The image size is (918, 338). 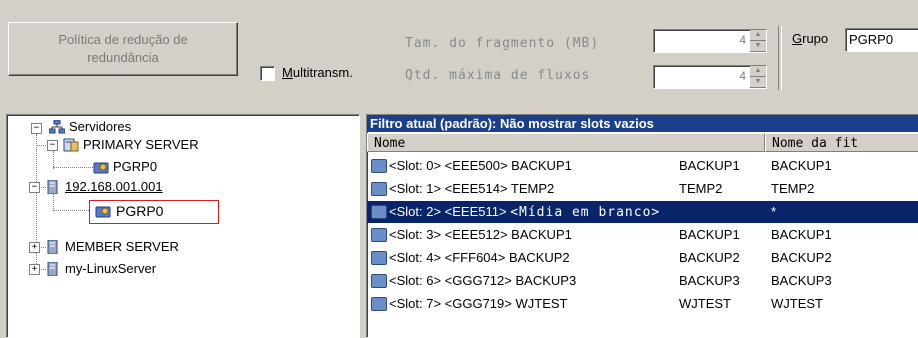 I want to click on table-row: <Slot: 0> <EEE500> BACKUP1 BACKUP1 BACKUP1, so click(x=642, y=166).